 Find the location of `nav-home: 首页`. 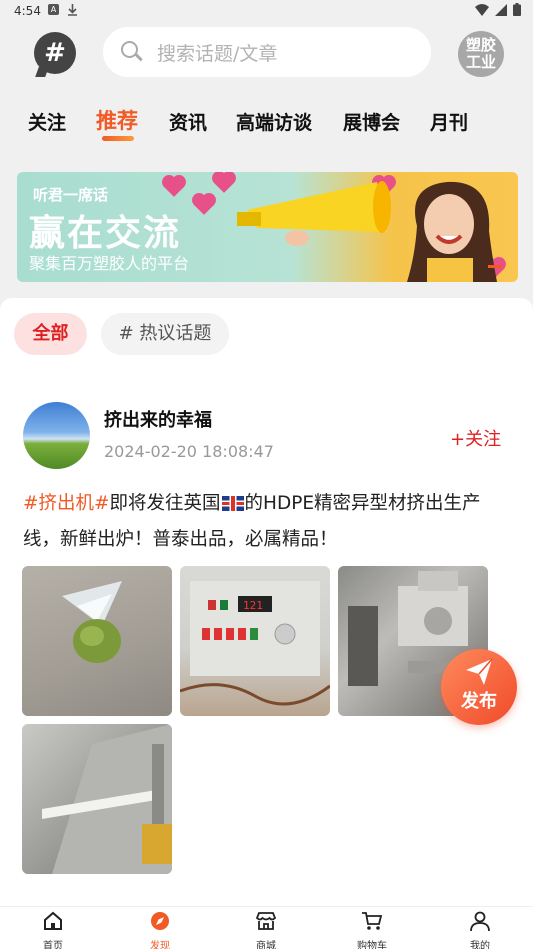

nav-home: 首页 is located at coordinates (53, 929).